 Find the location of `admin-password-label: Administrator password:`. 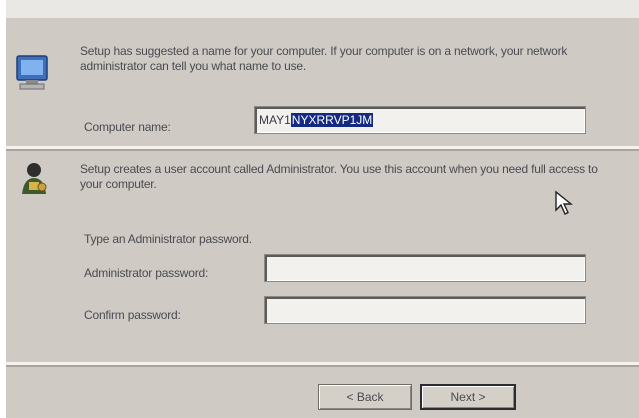

admin-password-label: Administrator password: is located at coordinates (146, 273).